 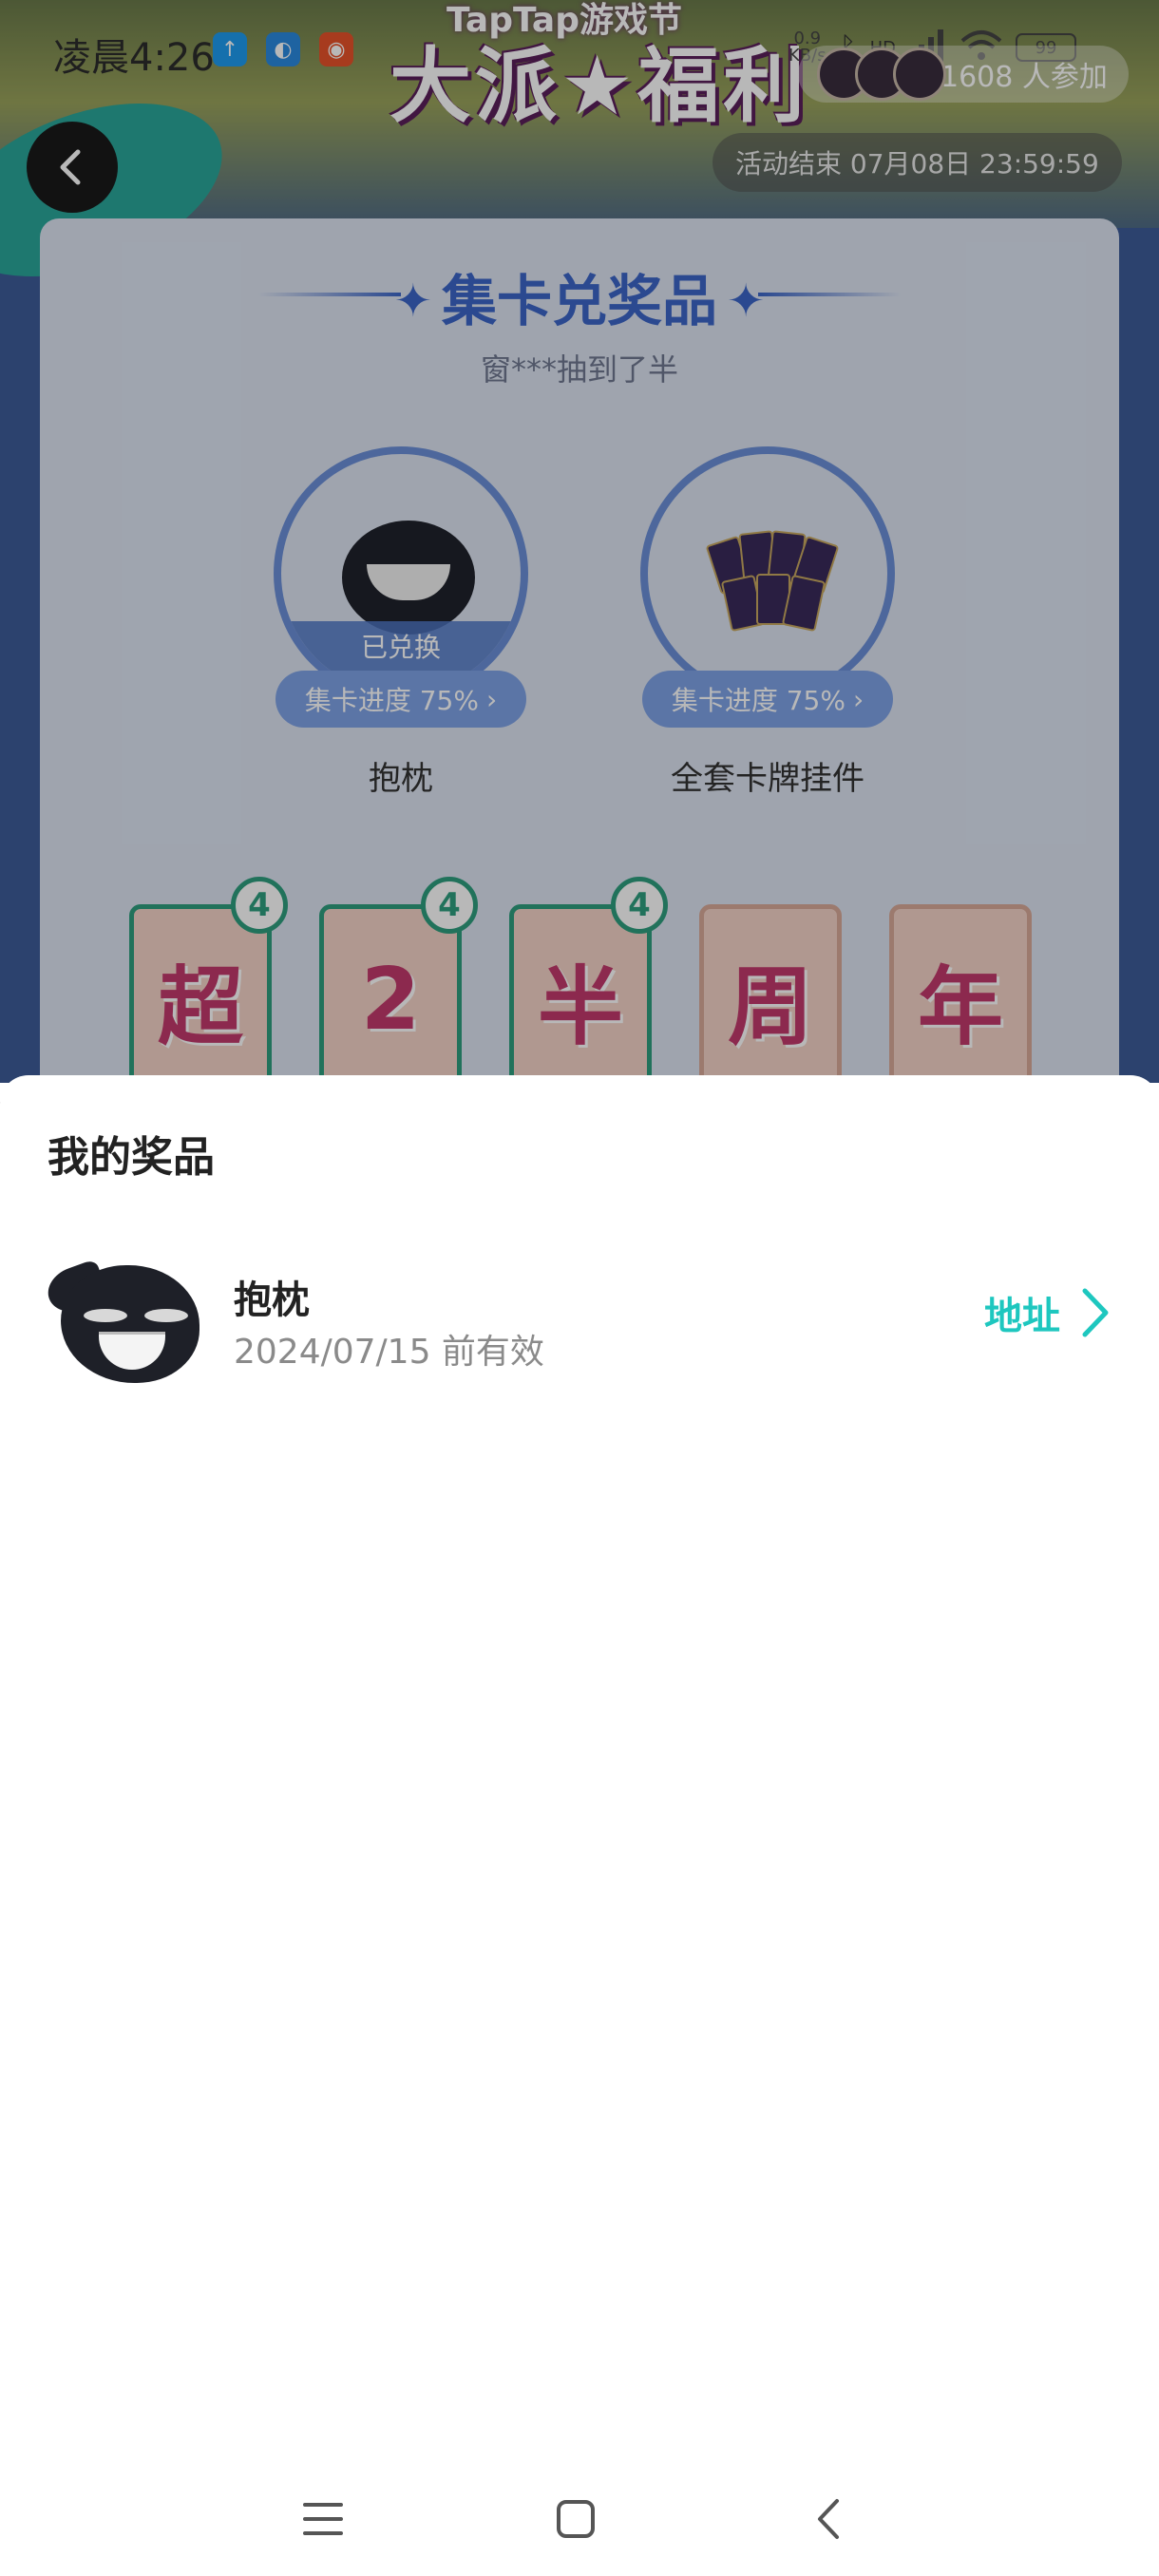 I want to click on chevron-right-icon, so click(x=1095, y=1312).